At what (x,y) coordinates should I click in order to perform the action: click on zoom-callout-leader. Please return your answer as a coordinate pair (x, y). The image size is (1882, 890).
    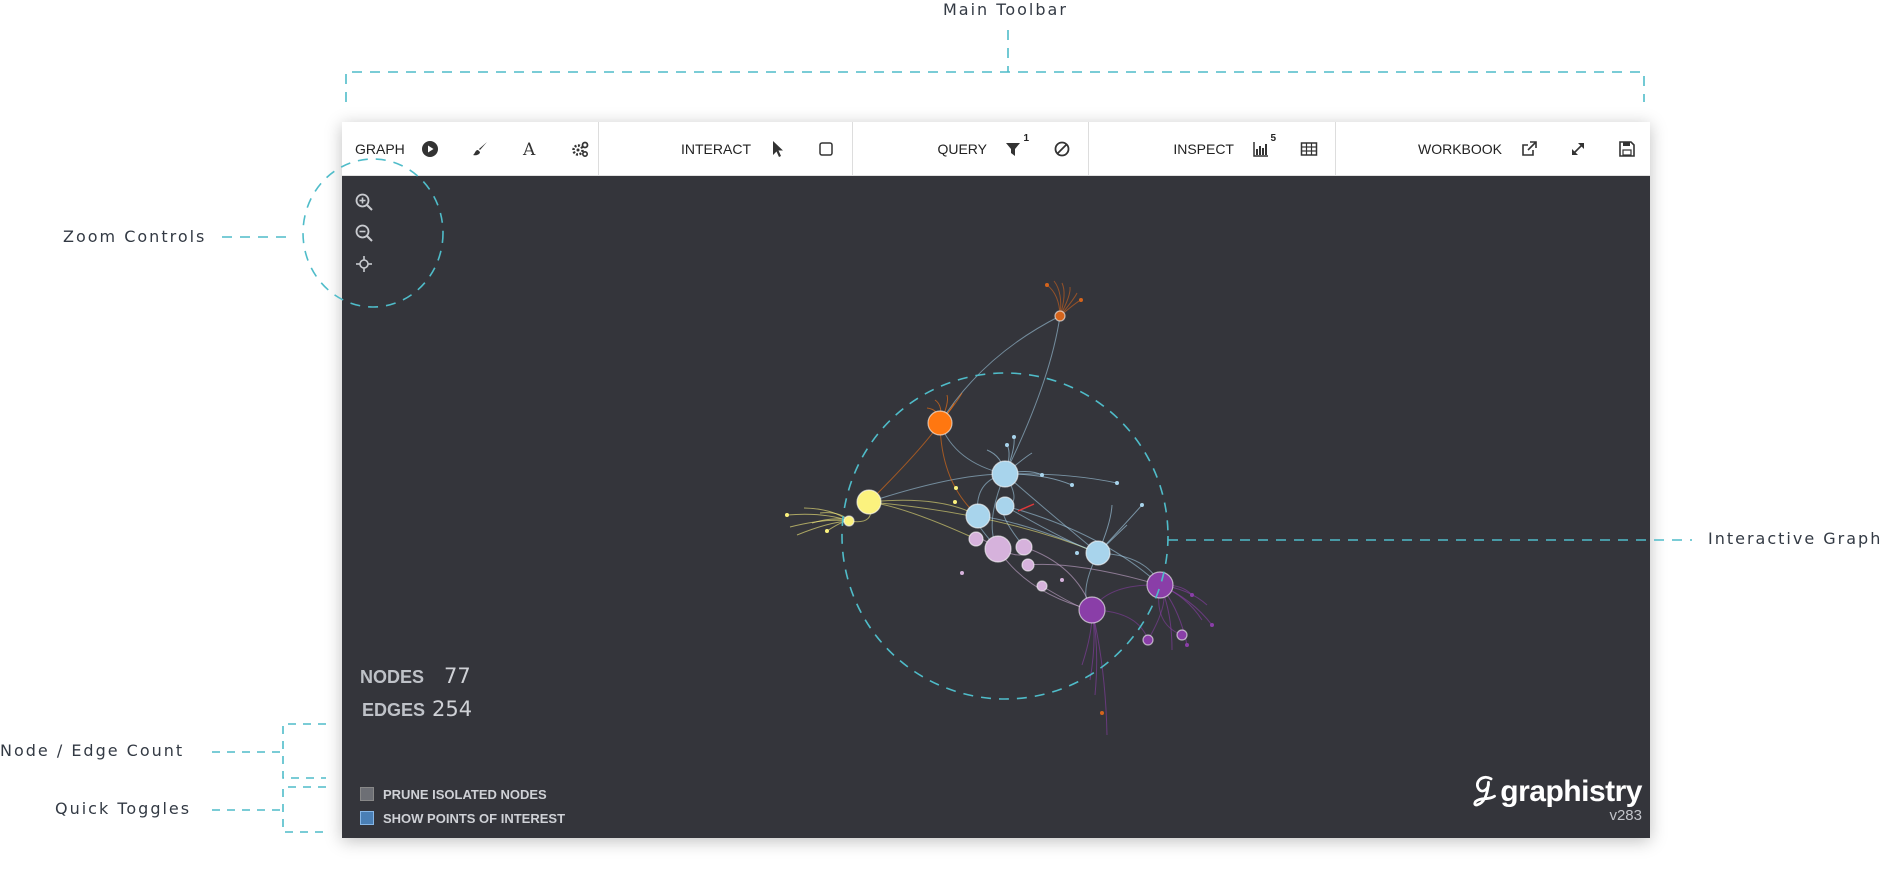
    Looking at the image, I should click on (333, 233).